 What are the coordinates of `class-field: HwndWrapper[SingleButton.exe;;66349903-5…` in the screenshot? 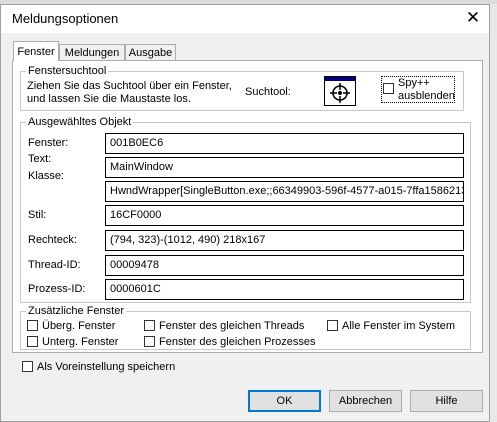 It's located at (284, 191).